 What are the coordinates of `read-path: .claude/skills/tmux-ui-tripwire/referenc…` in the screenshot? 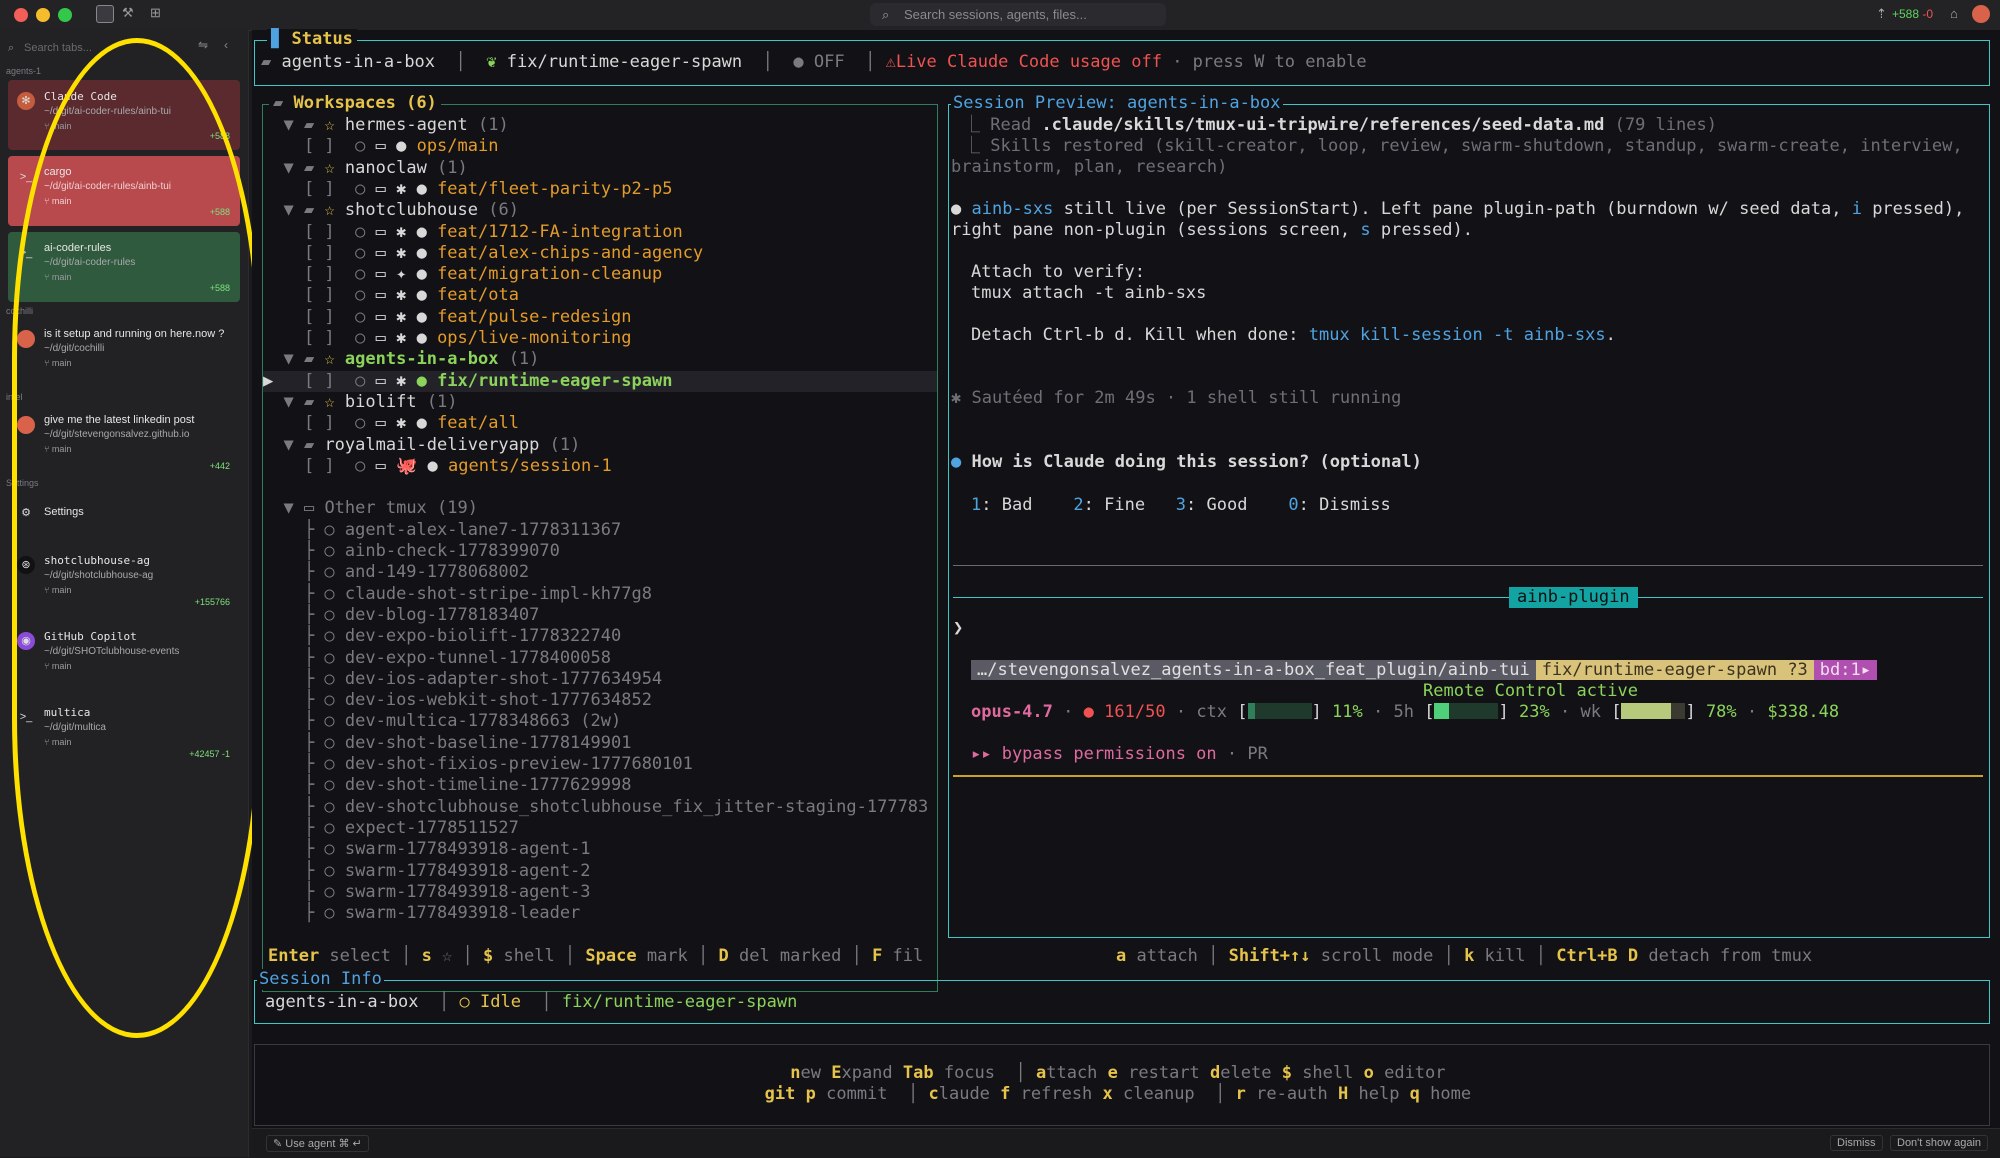 It's located at (1323, 125).